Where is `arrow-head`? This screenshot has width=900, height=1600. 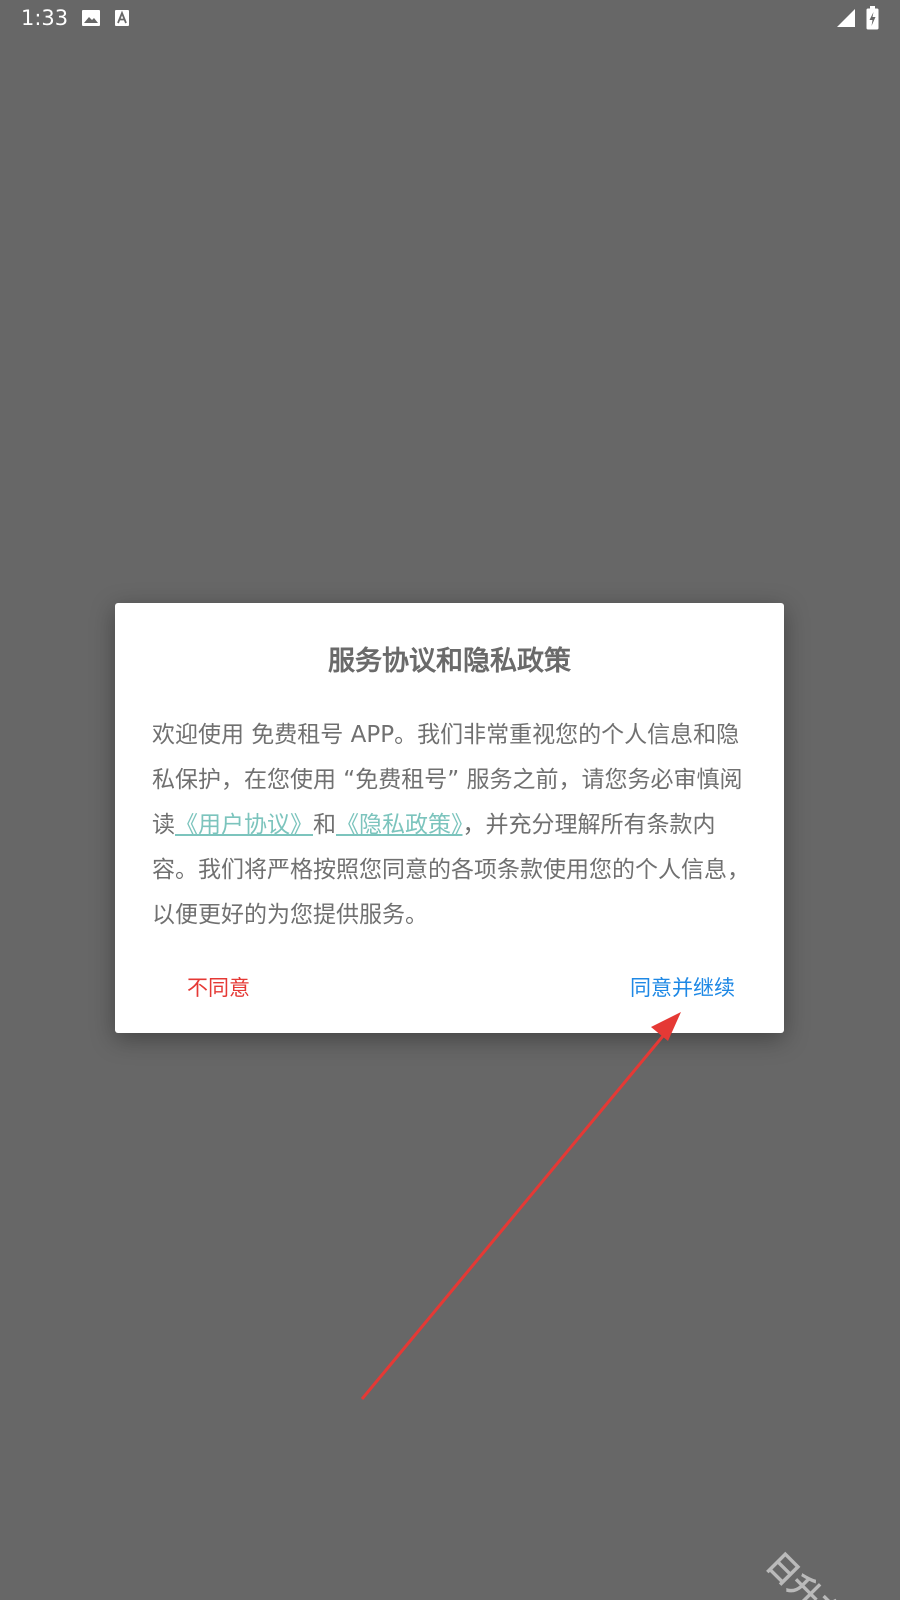
arrow-head is located at coordinates (666, 1026).